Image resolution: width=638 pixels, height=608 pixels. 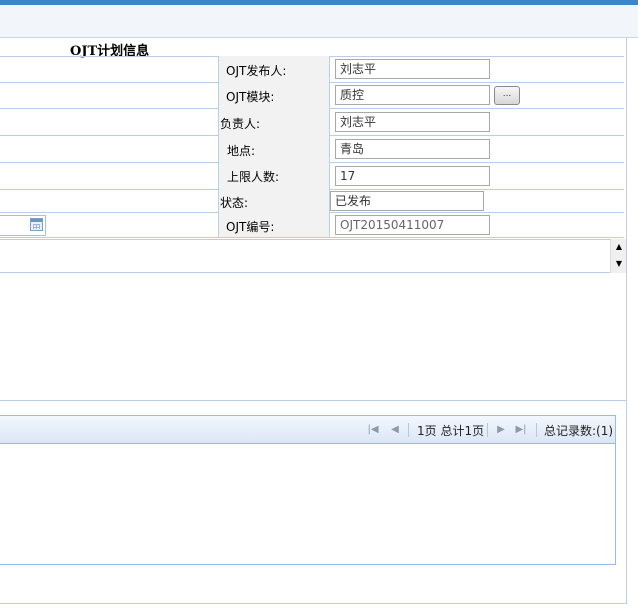 I want to click on owner-label: 负责人:, so click(x=240, y=124).